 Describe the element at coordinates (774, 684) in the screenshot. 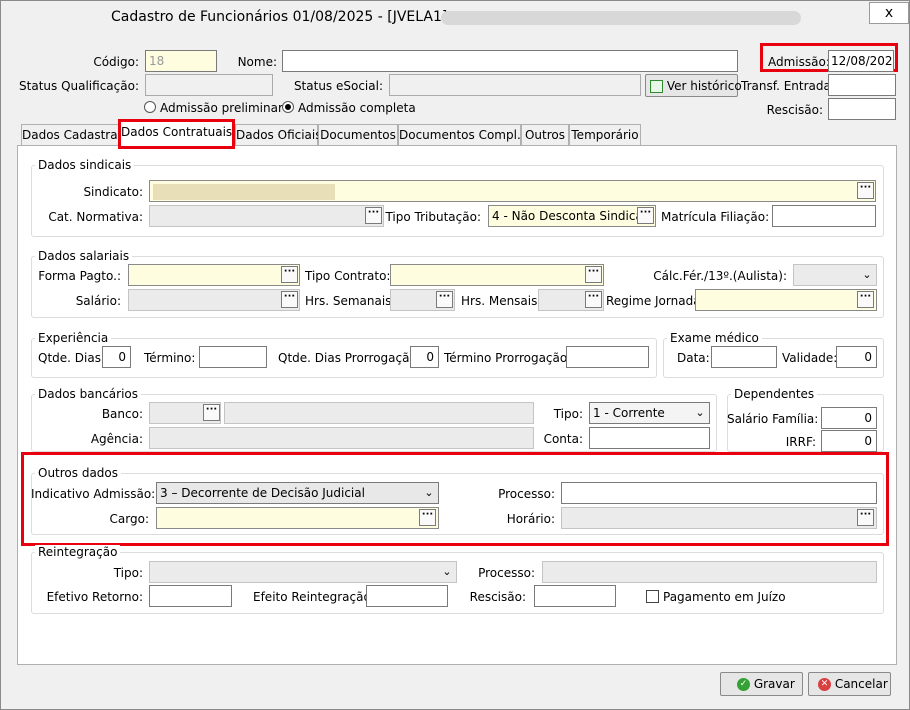

I see `gravar-label: Gravar` at that location.